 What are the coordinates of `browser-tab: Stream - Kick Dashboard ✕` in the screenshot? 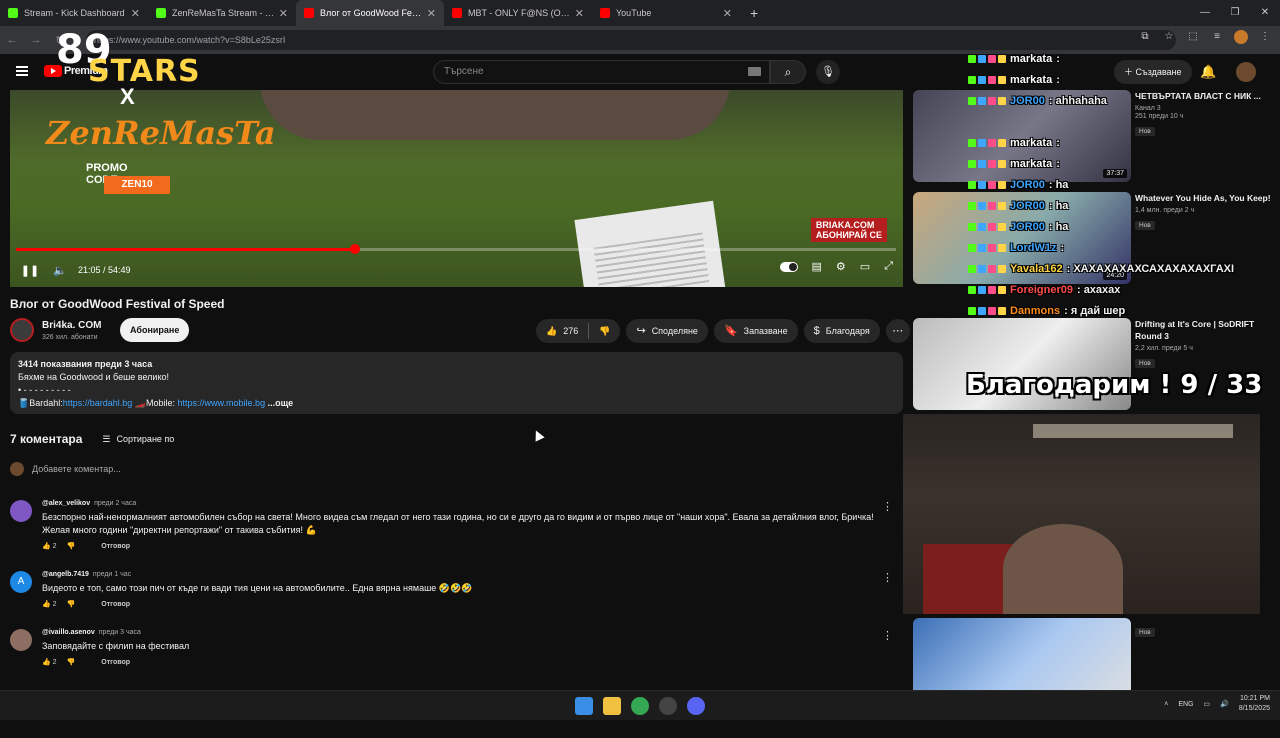 It's located at (74, 13).